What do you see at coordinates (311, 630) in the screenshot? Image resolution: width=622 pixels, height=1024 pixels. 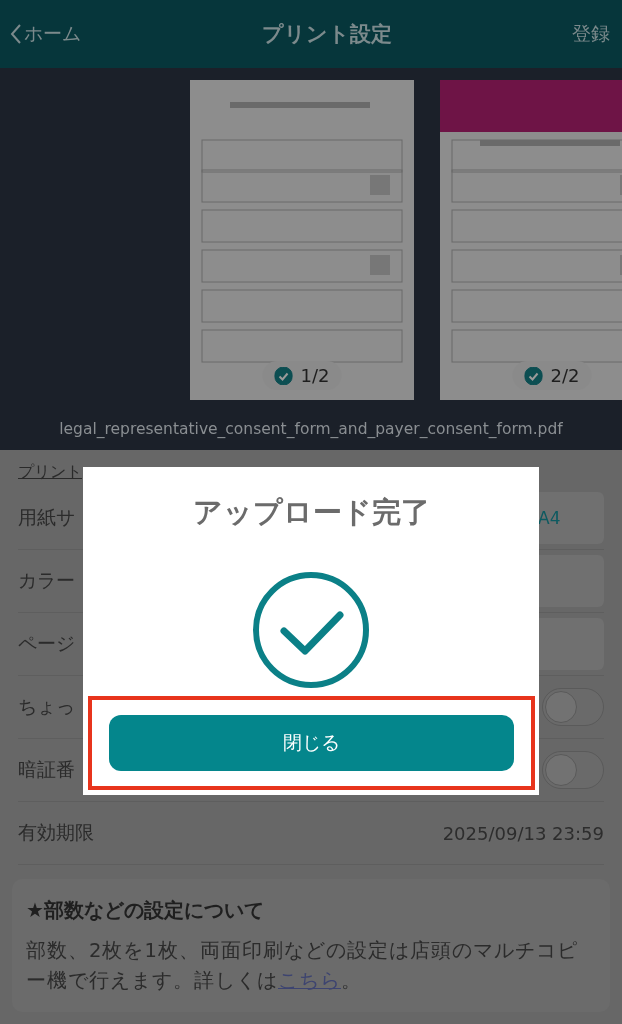 I see `check-circle-icon` at bounding box center [311, 630].